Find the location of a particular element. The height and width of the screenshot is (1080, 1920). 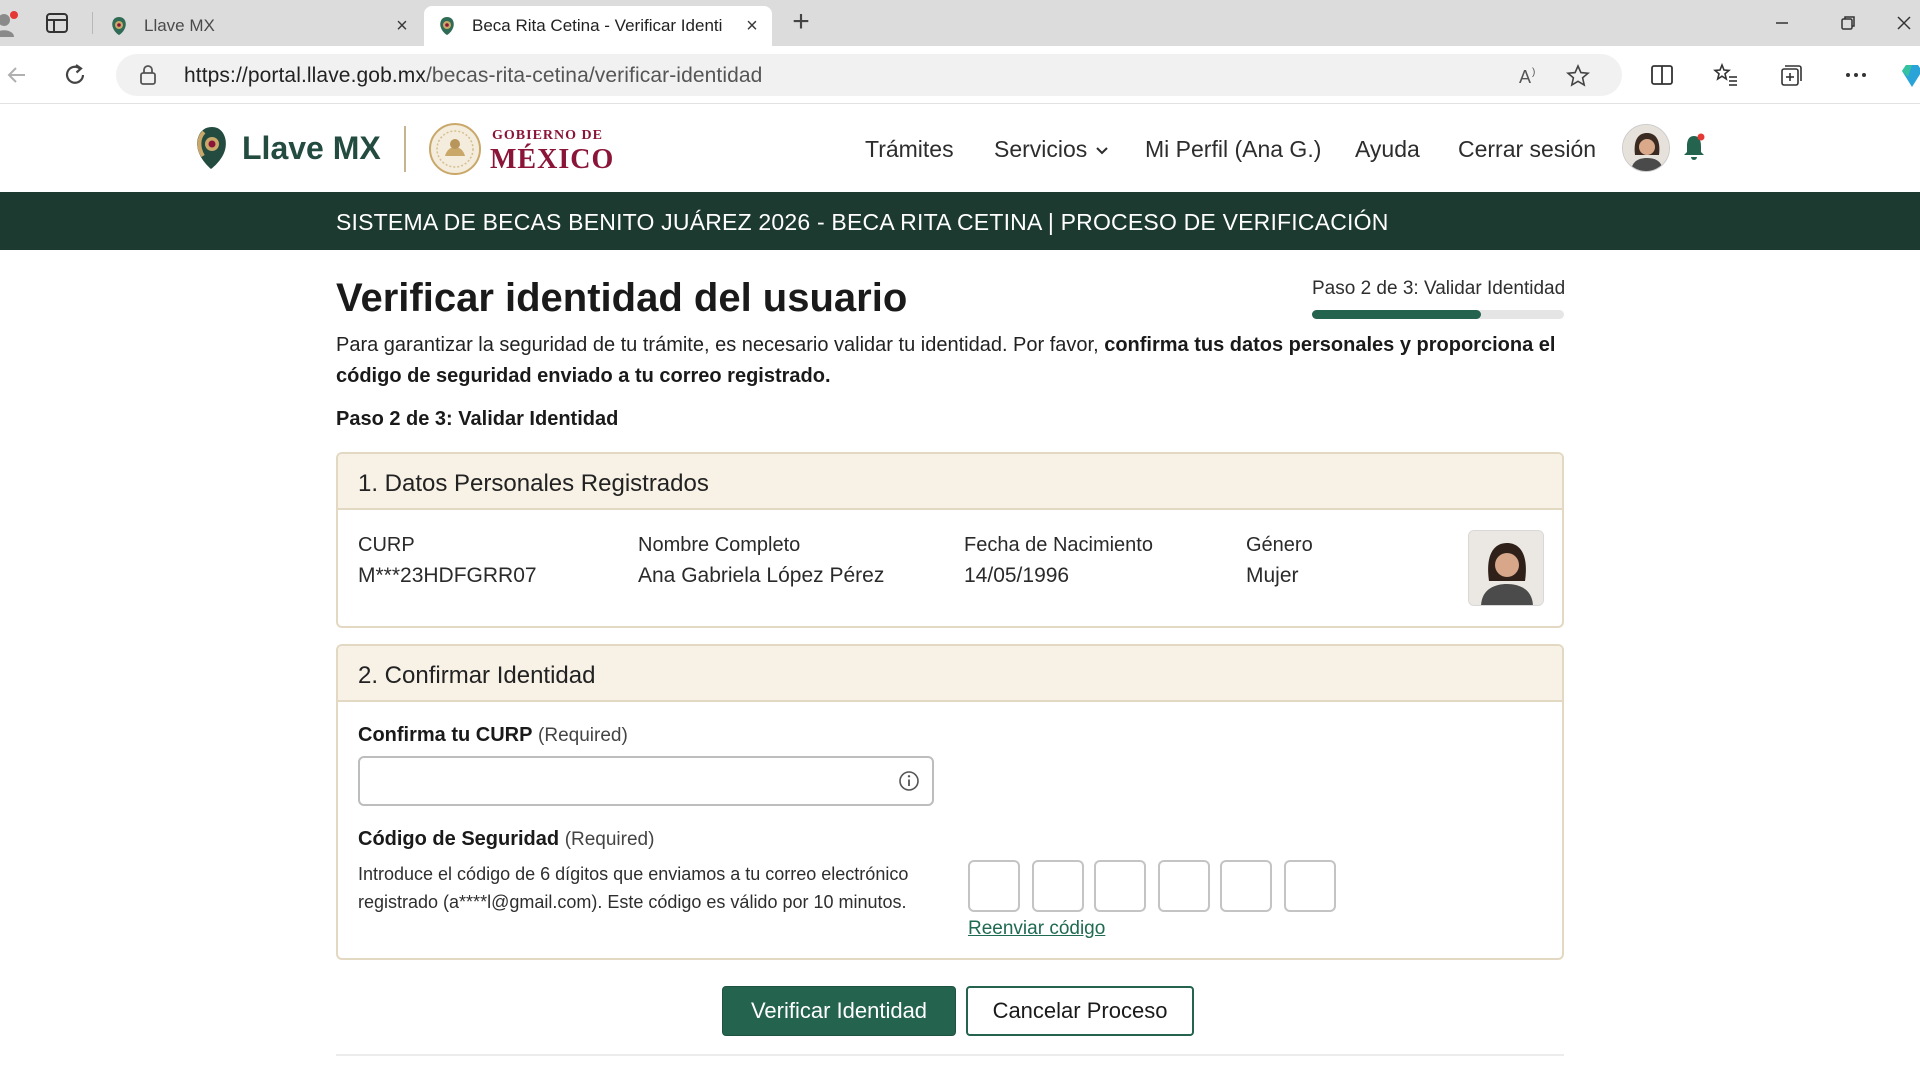

lock-icon is located at coordinates (148, 75).